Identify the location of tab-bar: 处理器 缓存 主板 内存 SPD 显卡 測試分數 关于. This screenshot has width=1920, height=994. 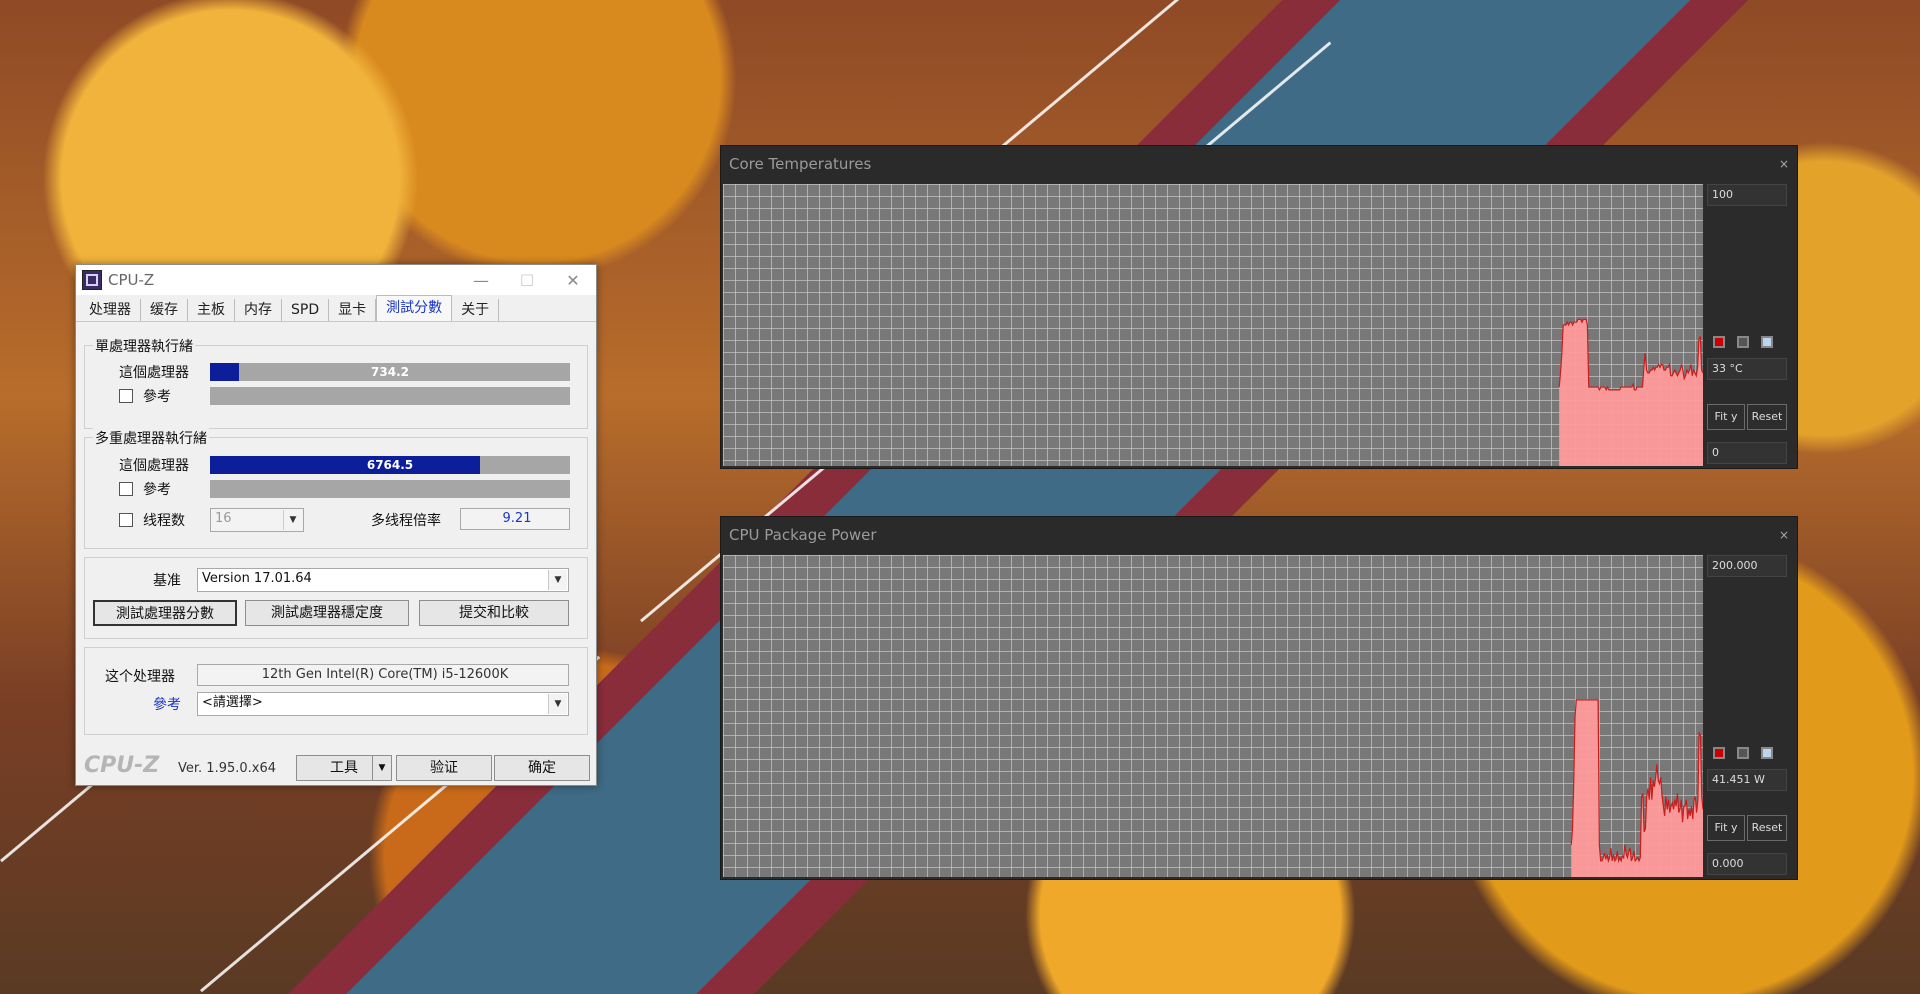
(336, 308).